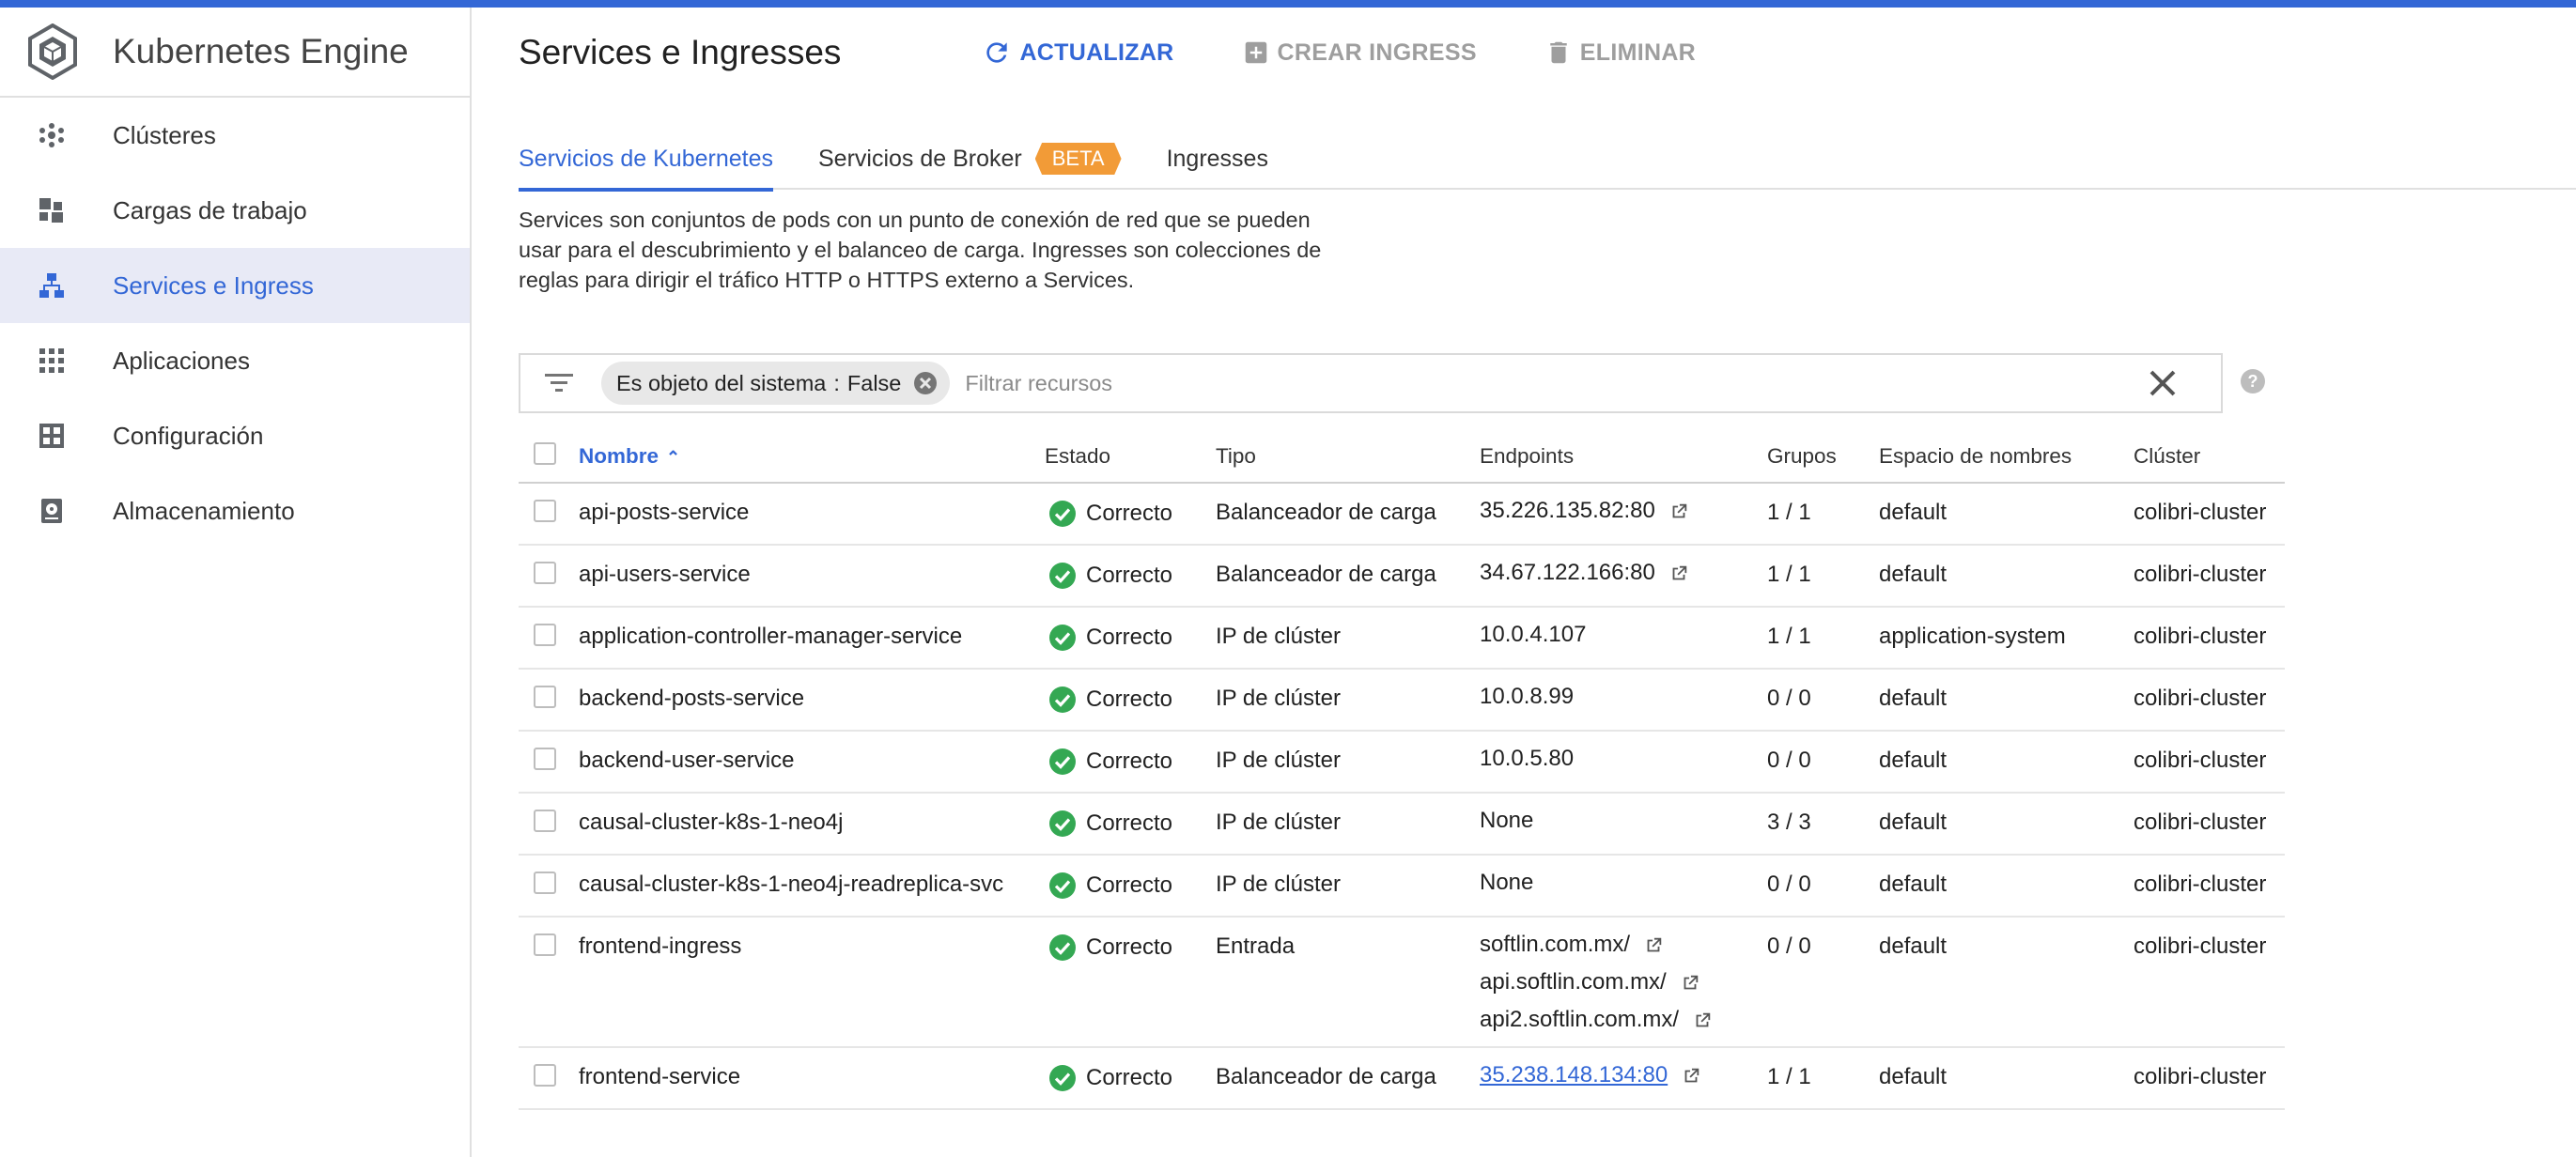  I want to click on namespace-cell: application-system, so click(2006, 638).